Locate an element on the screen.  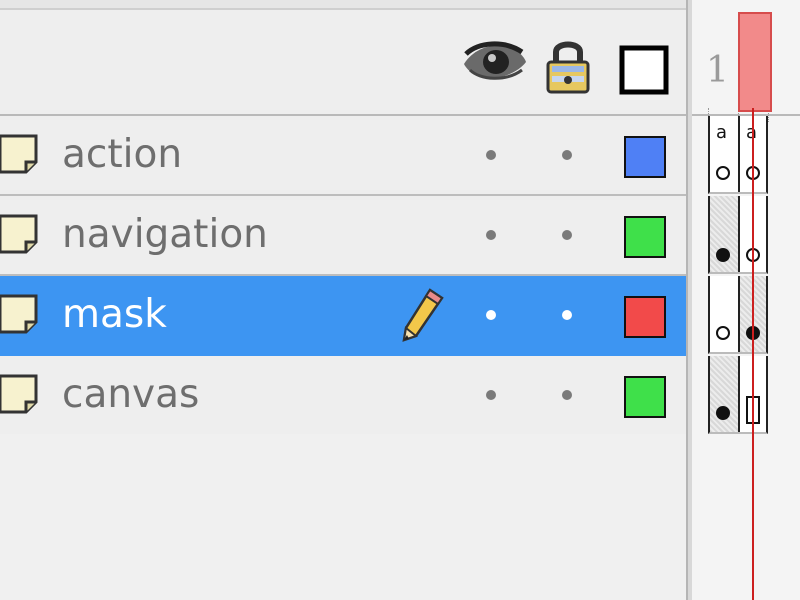
outline-square-icon is located at coordinates (644, 70).